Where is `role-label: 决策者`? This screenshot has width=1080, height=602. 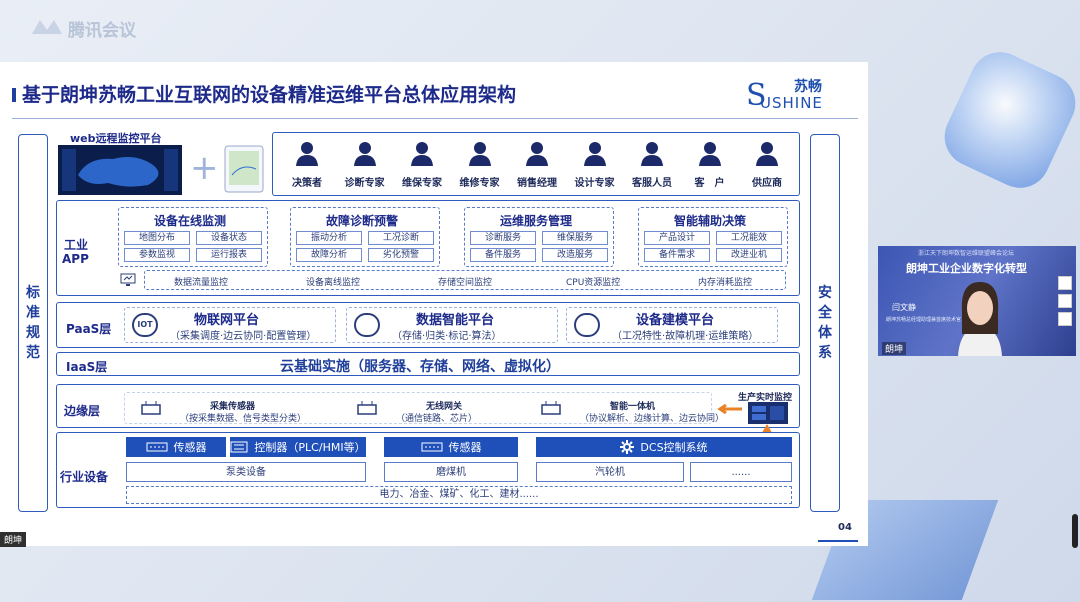
role-label: 决策者 is located at coordinates (307, 183).